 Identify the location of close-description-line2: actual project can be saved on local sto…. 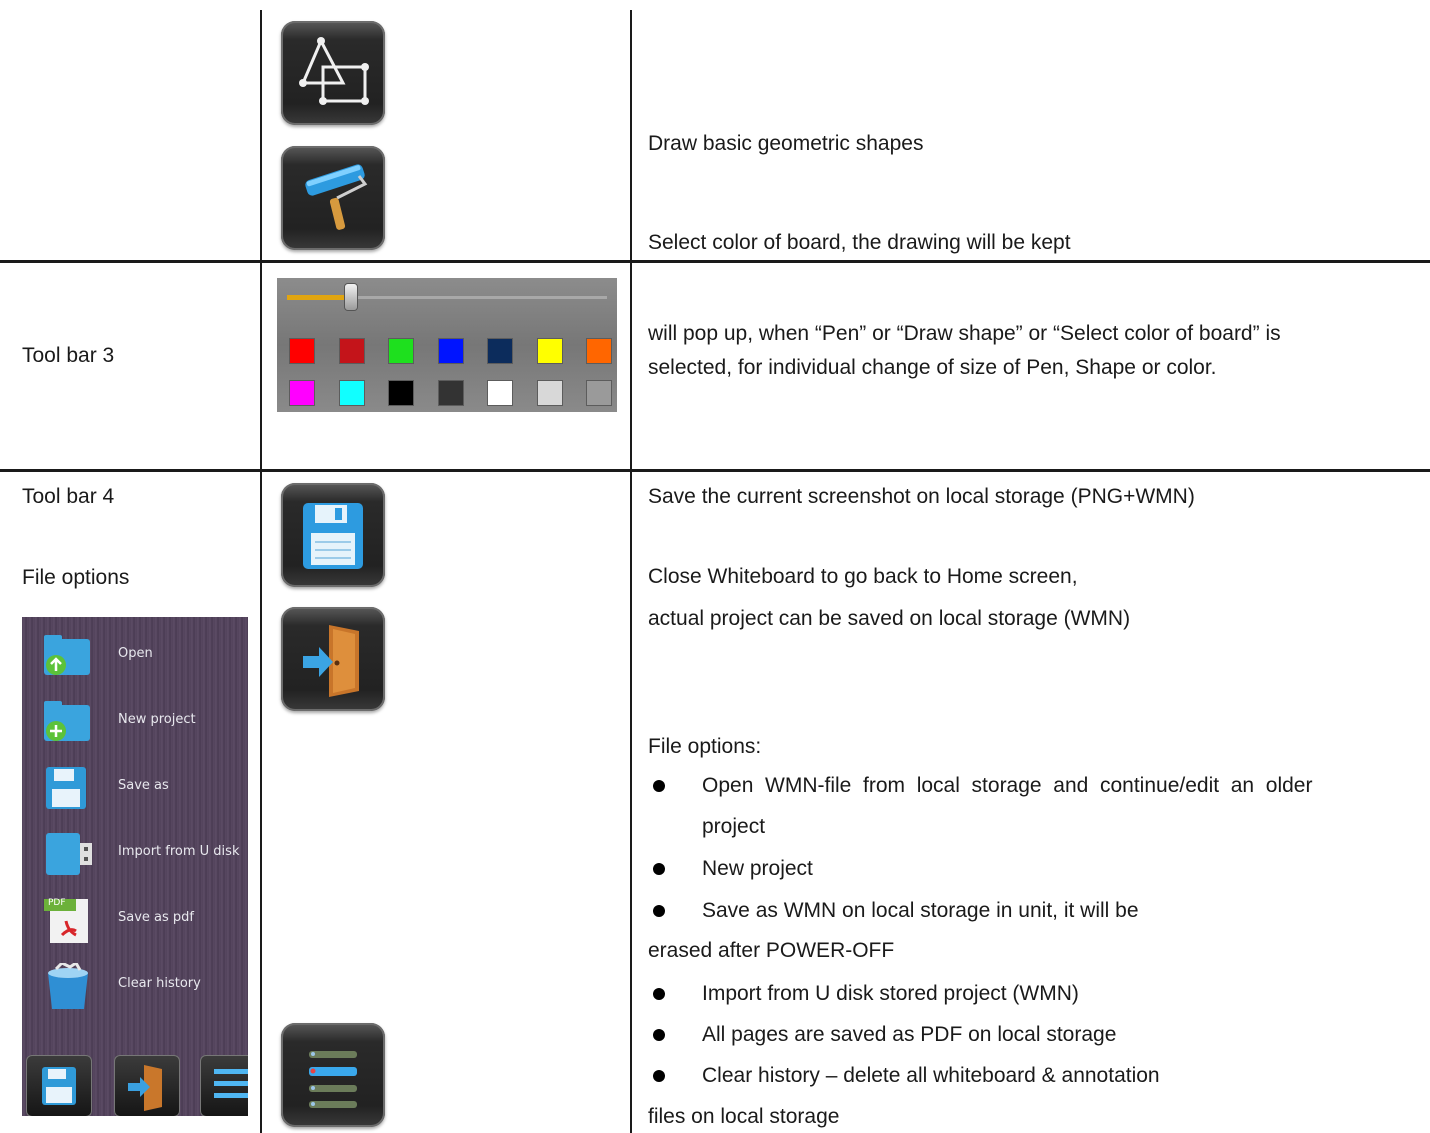
(889, 618).